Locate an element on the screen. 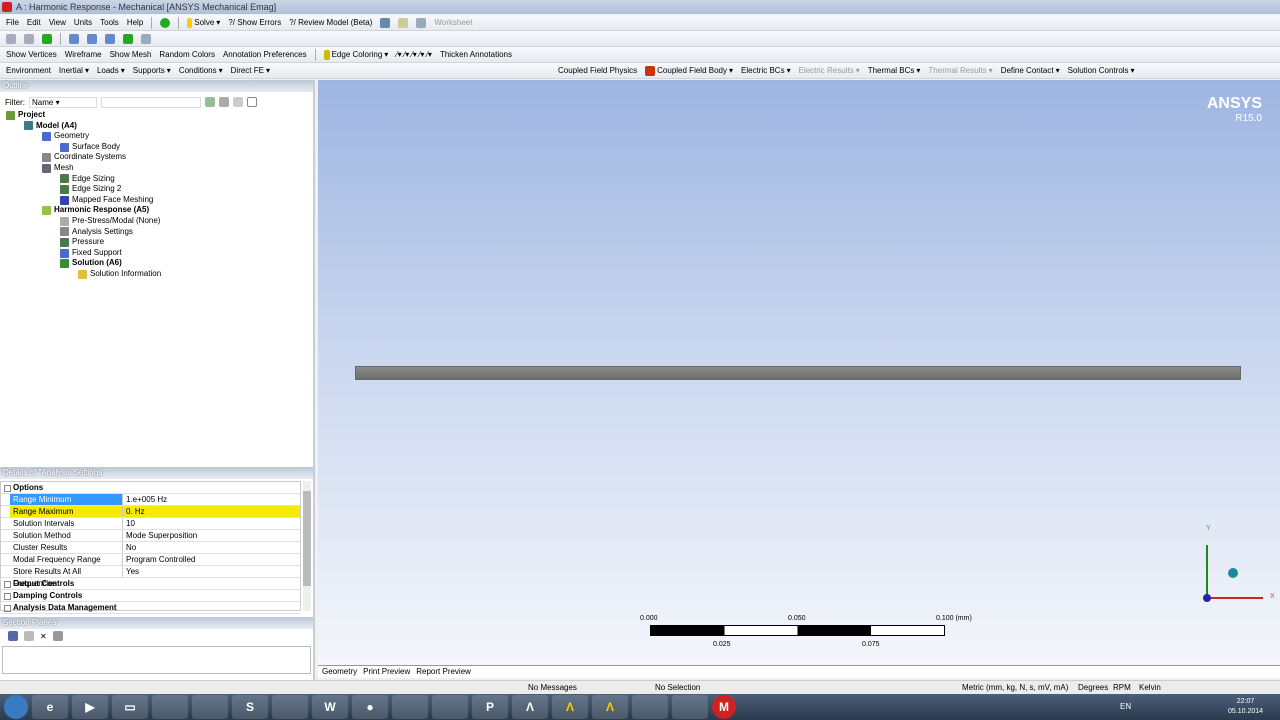  property-value: 0. Hz is located at coordinates (211, 511).